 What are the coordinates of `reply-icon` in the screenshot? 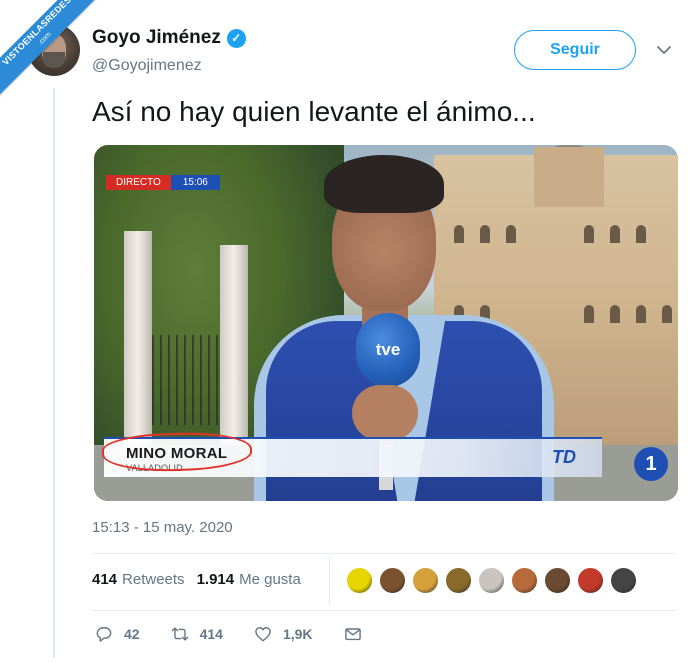 It's located at (104, 634).